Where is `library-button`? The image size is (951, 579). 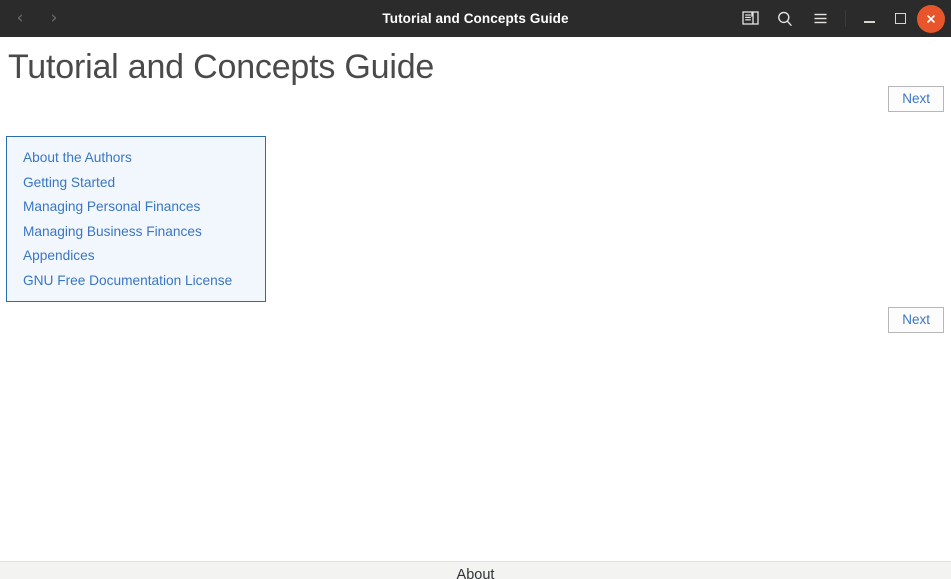
library-button is located at coordinates (750, 19).